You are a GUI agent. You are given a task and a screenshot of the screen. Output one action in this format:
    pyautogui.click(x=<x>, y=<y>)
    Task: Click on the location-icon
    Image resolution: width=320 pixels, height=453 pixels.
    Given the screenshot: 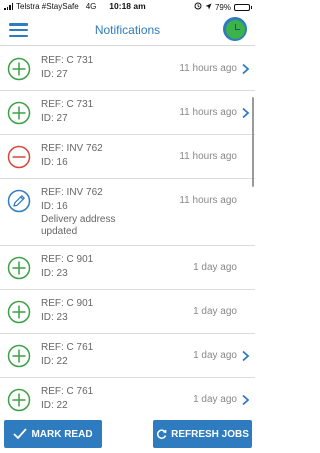 What is the action you would take?
    pyautogui.click(x=208, y=7)
    